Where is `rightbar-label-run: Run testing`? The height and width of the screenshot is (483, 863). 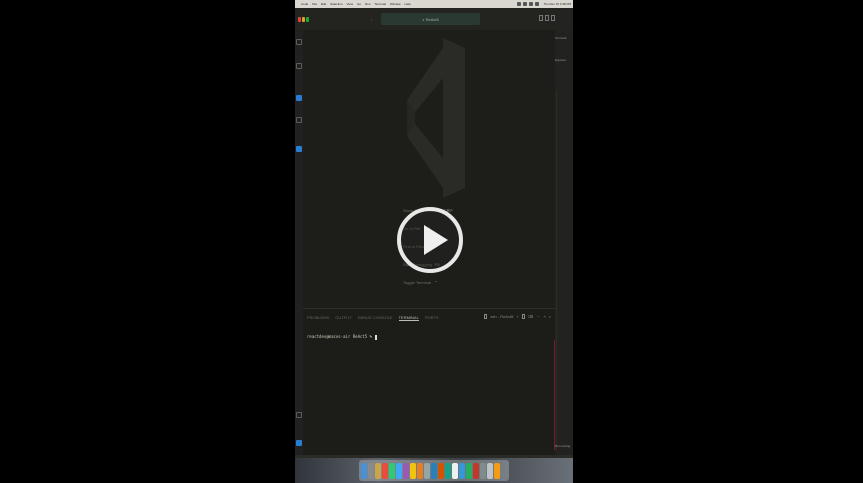
rightbar-label-run: Run testing is located at coordinates (562, 446).